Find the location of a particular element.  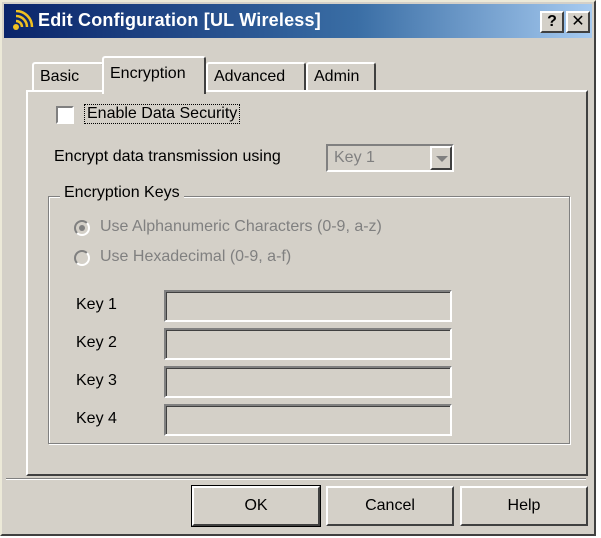

tab-advanced: Advanced is located at coordinates (256, 77).